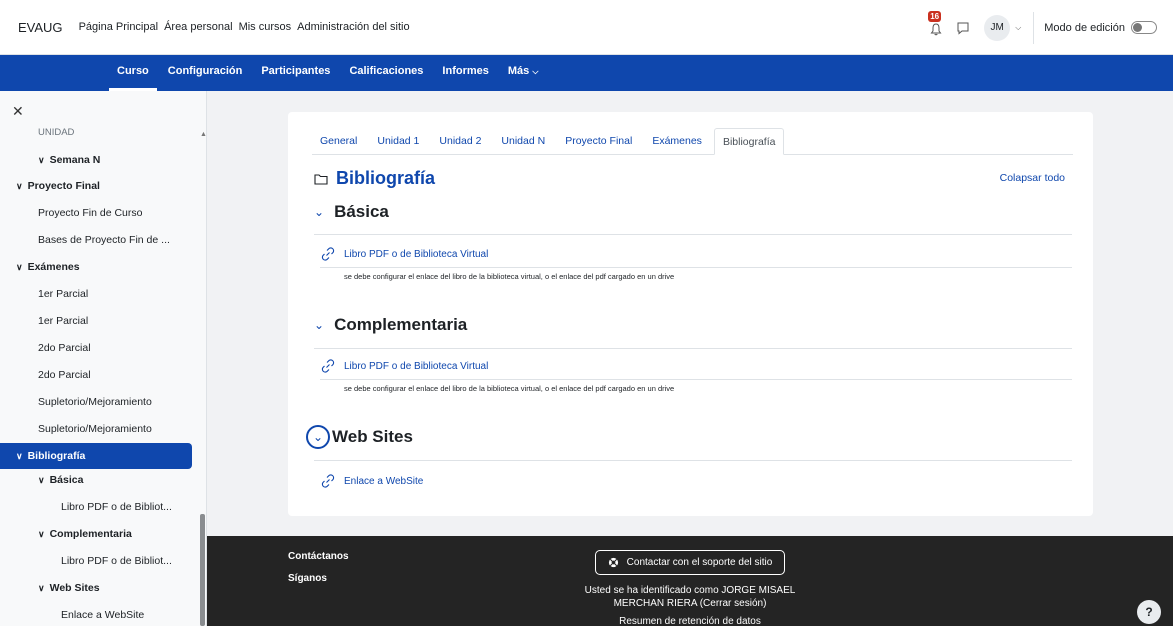  I want to click on data-retention-link: Resumen de retención de datos, so click(690, 621).